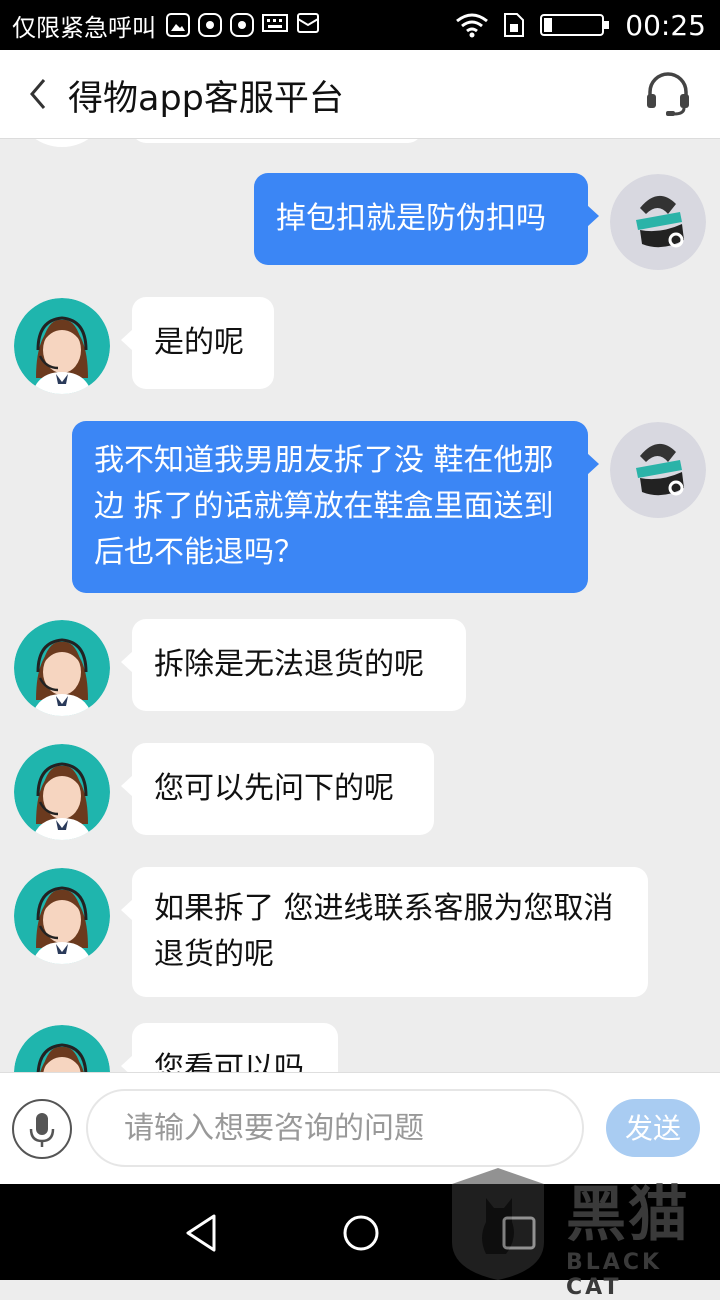 The image size is (720, 1300). I want to click on headset-icon, so click(668, 94).